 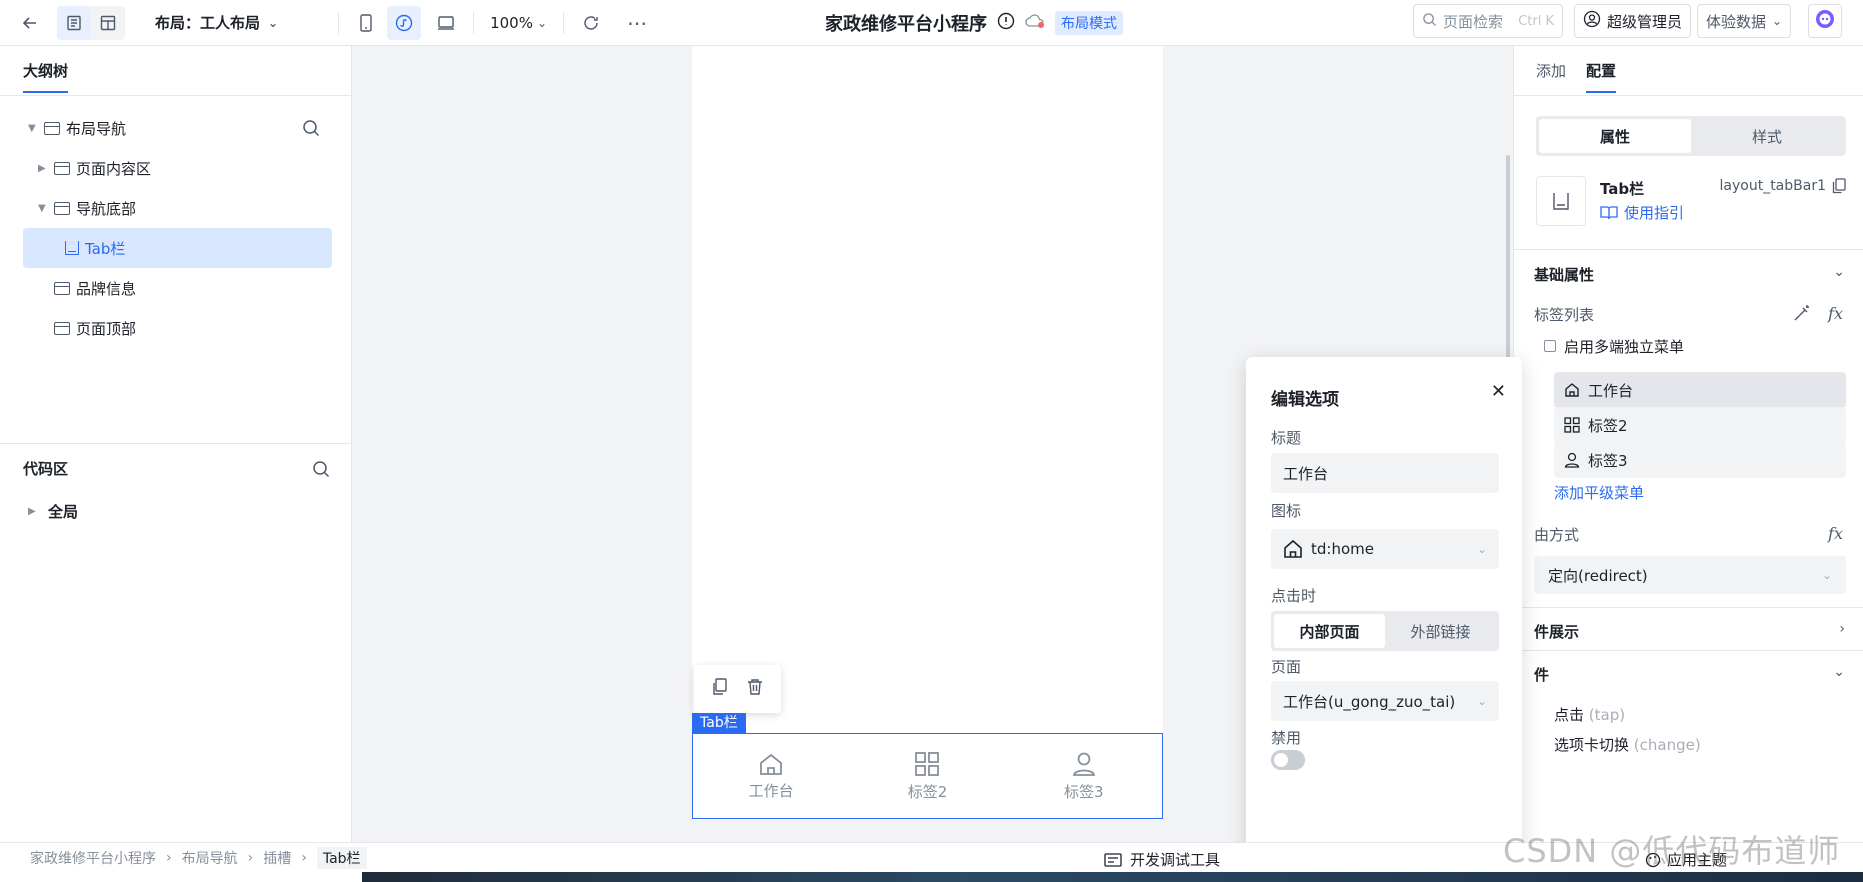 I want to click on mobile-device-icon, so click(x=366, y=23).